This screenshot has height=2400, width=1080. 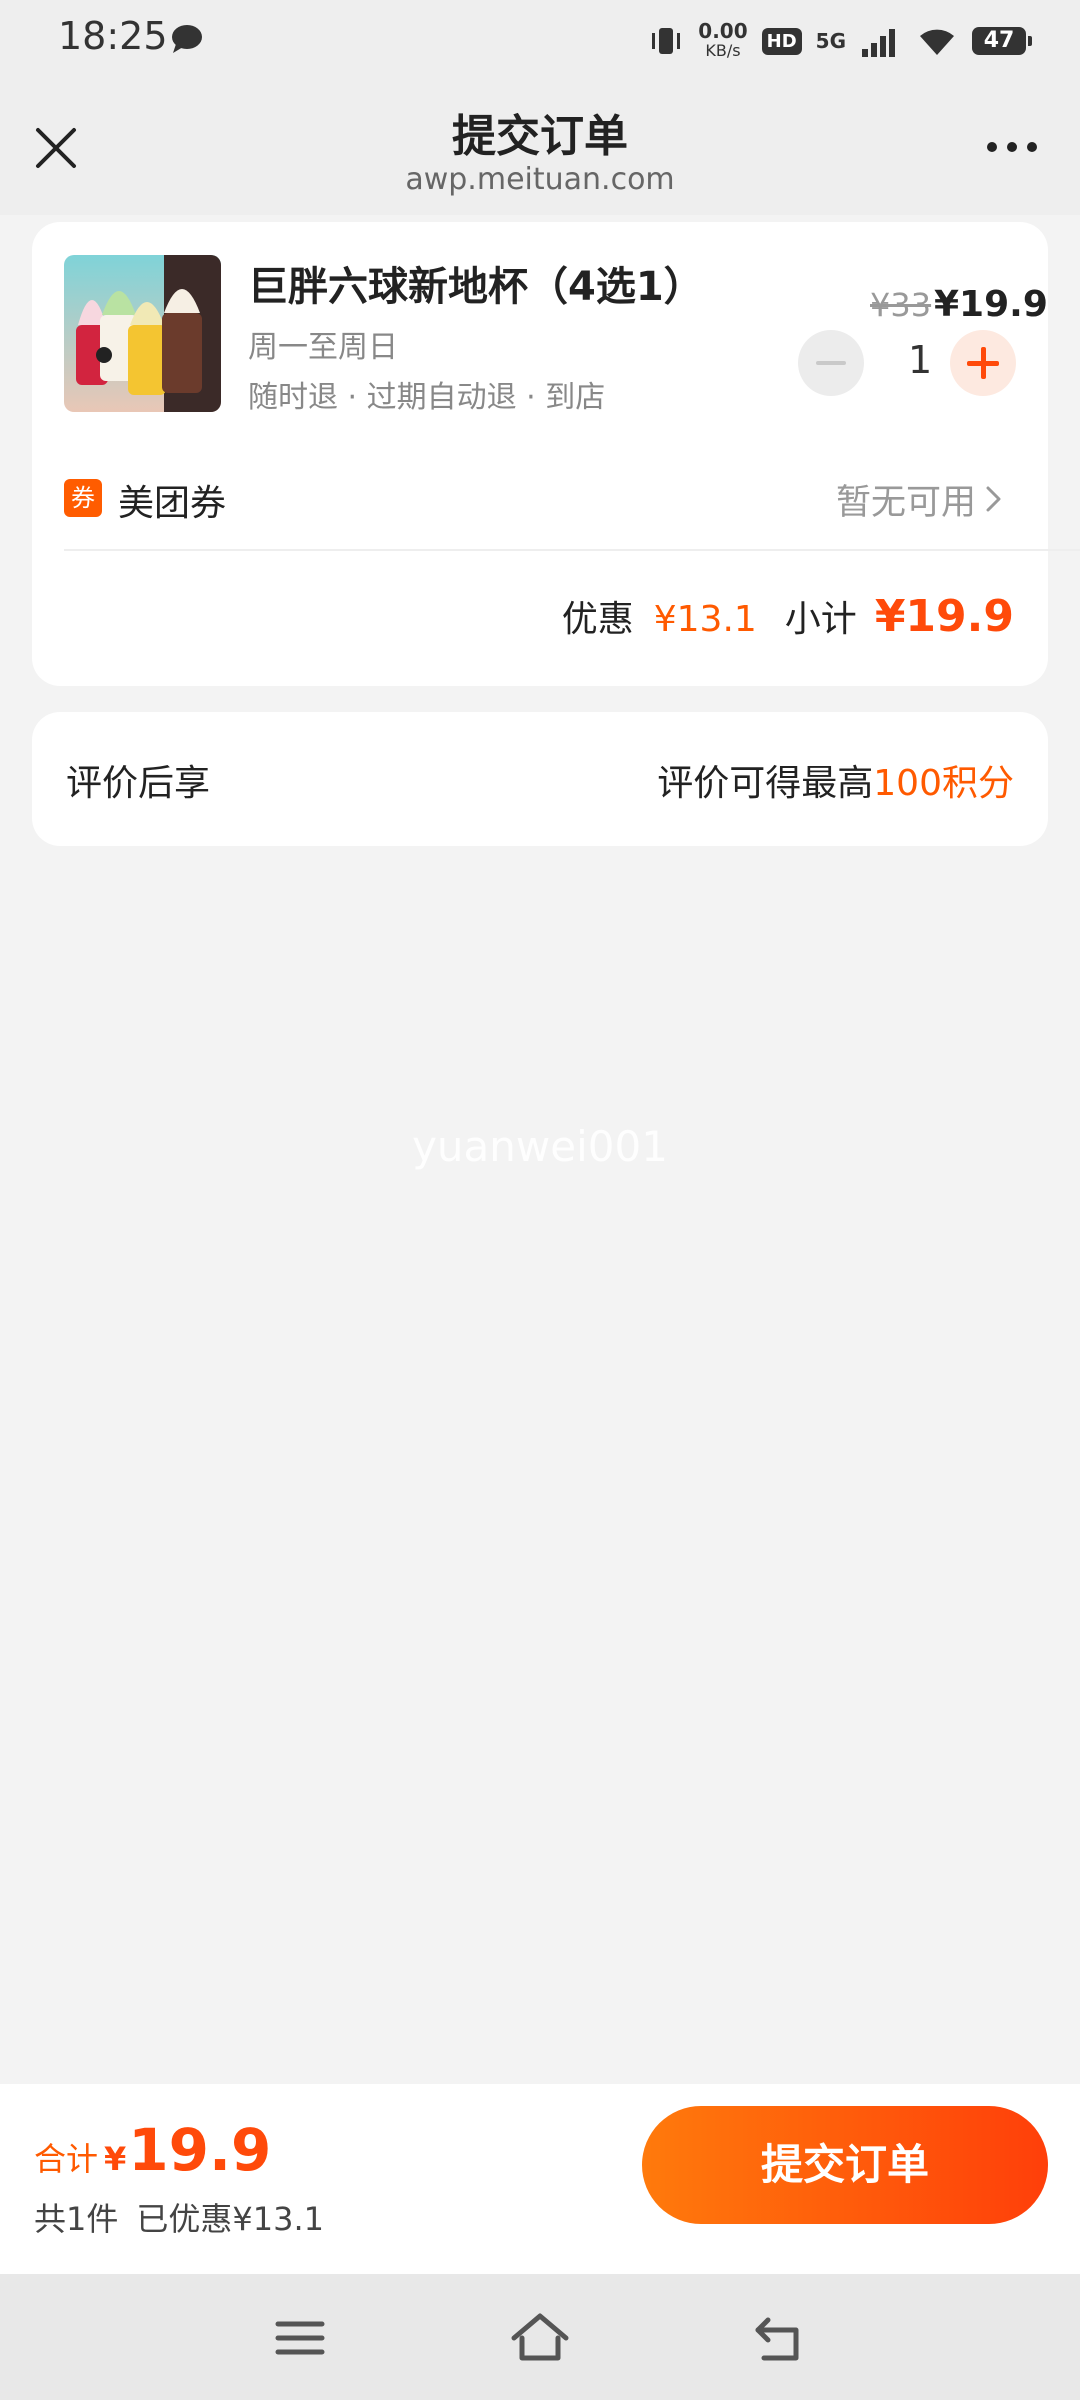 I want to click on item-count: 共1件, so click(x=76, y=2219).